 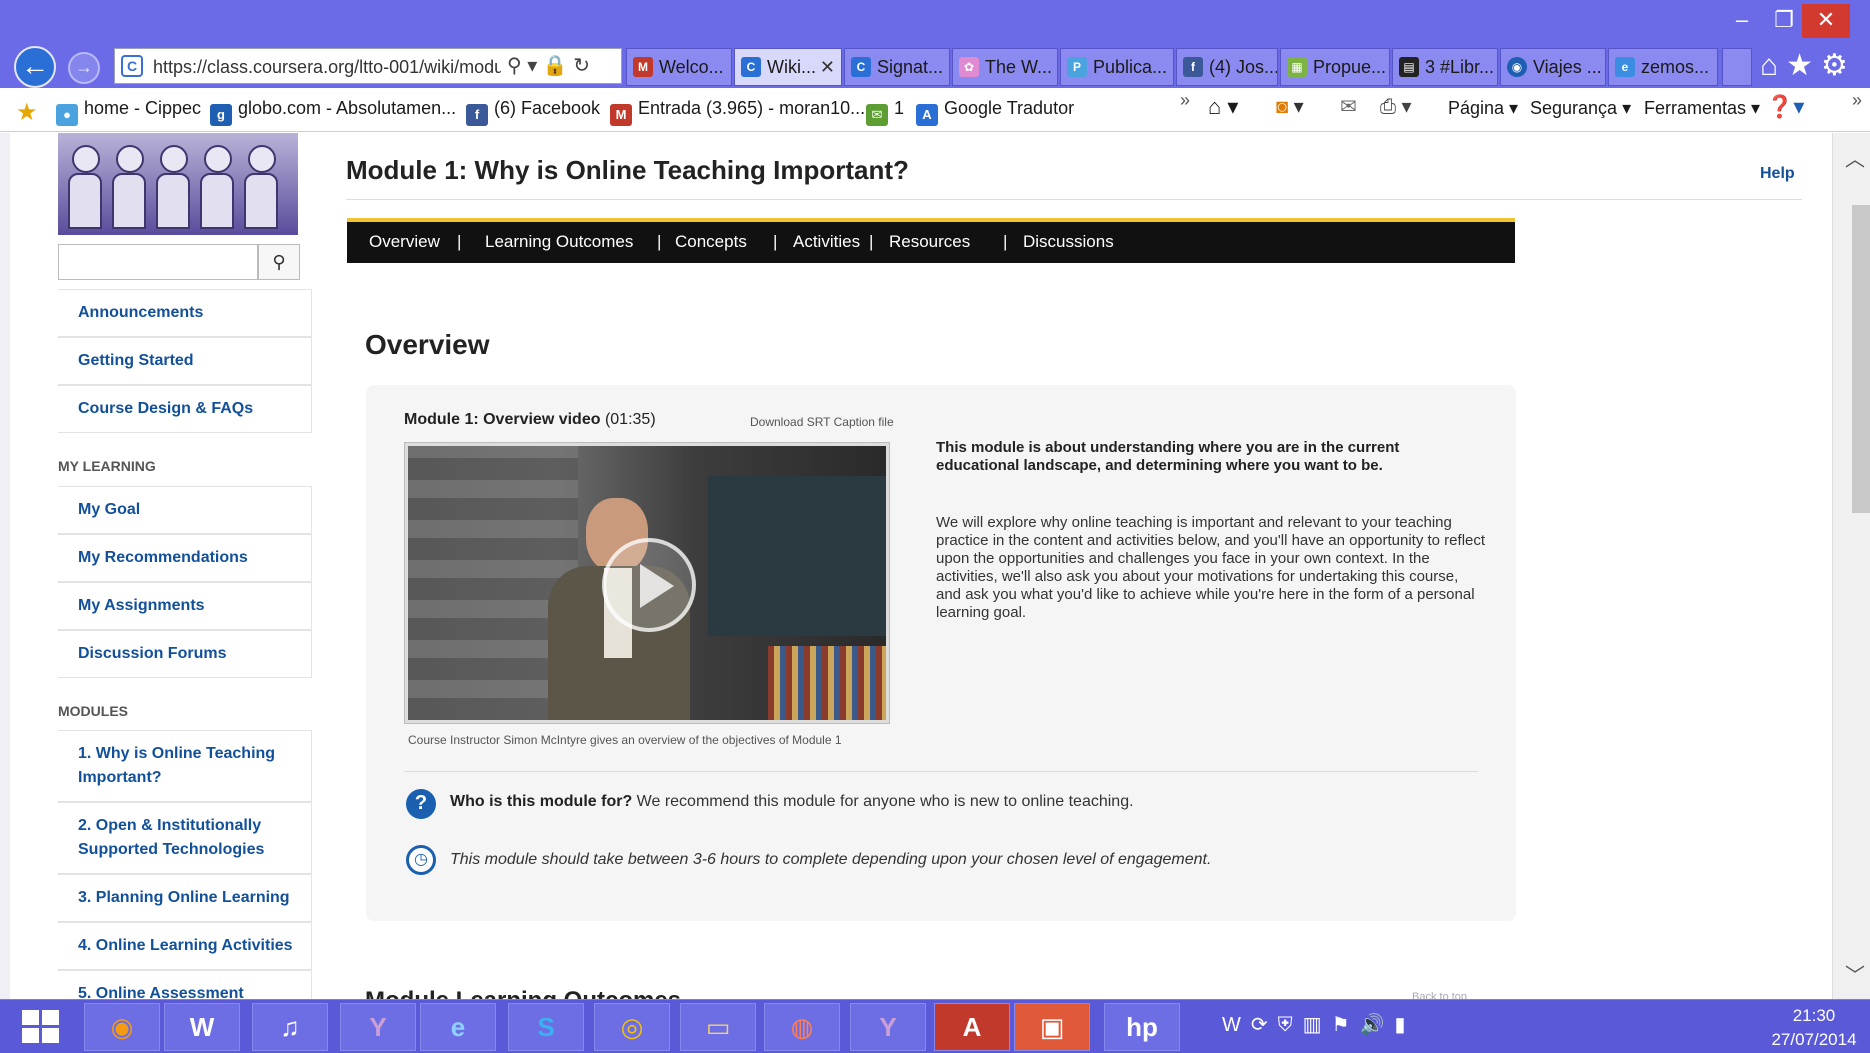 I want to click on battery-icon: ▮, so click(x=1404, y=1025).